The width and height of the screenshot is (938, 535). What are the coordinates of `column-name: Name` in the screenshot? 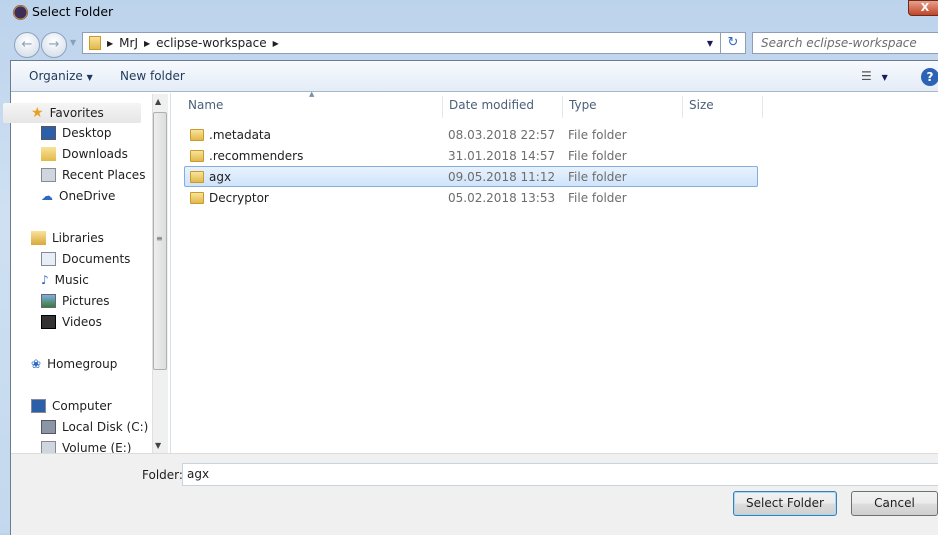 It's located at (312, 107).